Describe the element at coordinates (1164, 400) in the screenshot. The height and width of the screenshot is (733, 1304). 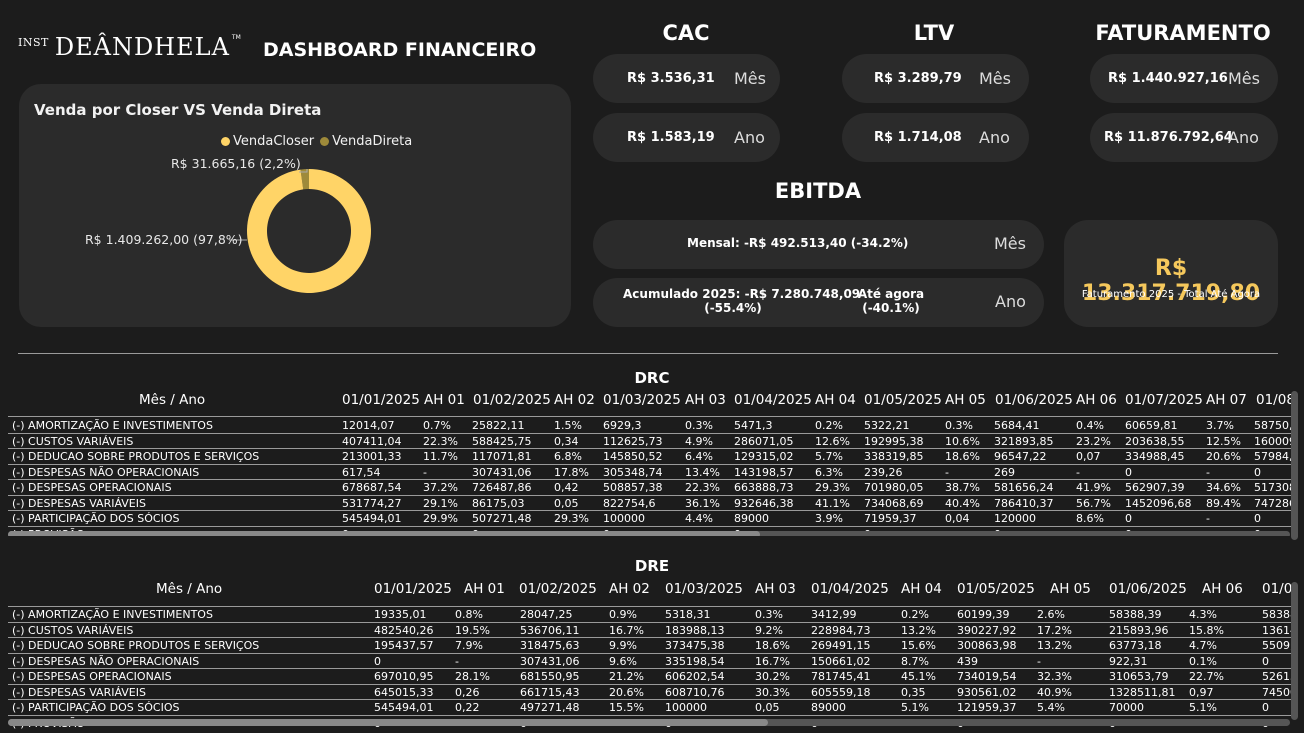
I see `column-header: 01/07/2025` at that location.